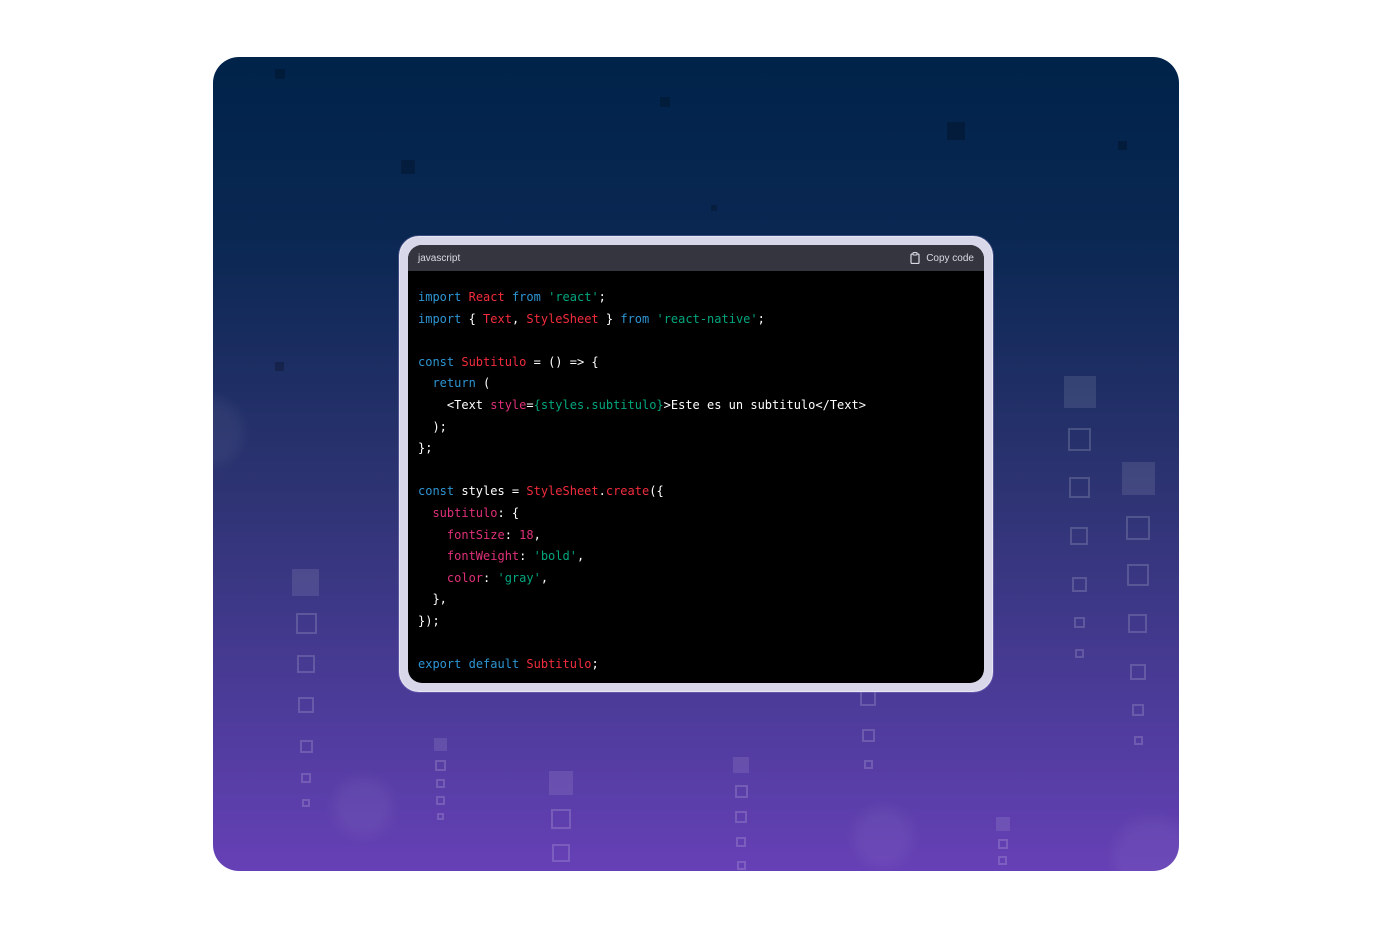 This screenshot has width=1391, height=927. What do you see at coordinates (602, 491) in the screenshot?
I see `code-token: .` at bounding box center [602, 491].